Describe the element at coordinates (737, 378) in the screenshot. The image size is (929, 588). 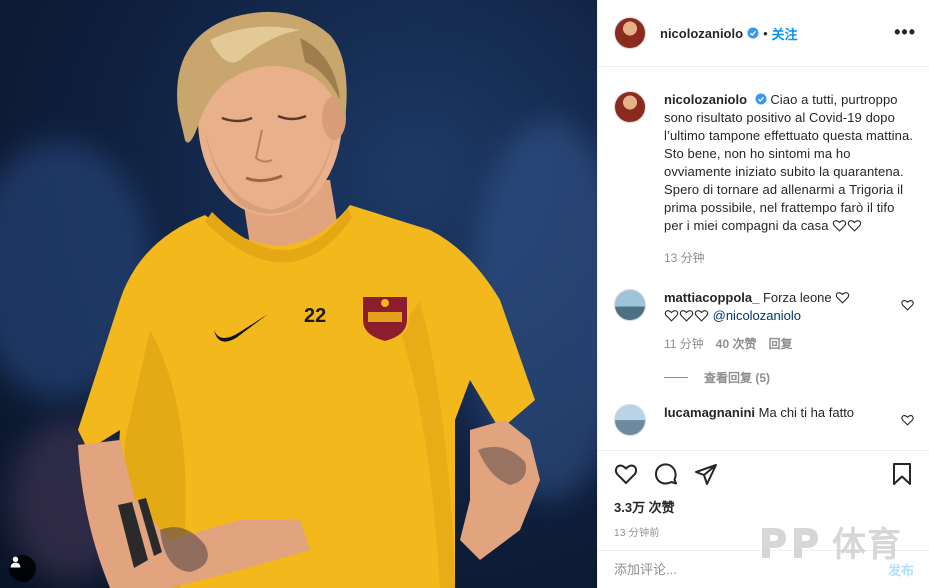
I see `view-replies-label: 查看回复 (5)` at that location.